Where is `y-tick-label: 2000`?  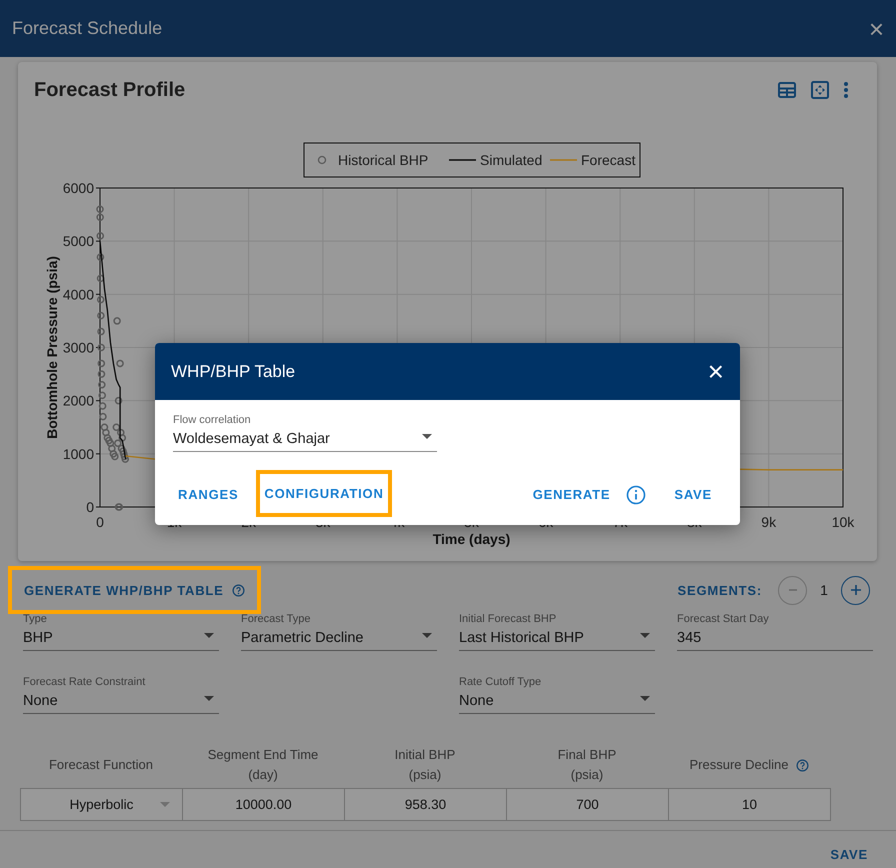 y-tick-label: 2000 is located at coordinates (78, 400).